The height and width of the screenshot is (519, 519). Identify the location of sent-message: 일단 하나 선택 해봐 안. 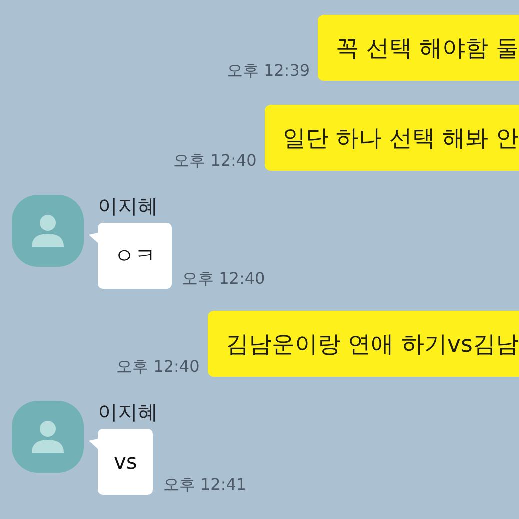
(391, 138).